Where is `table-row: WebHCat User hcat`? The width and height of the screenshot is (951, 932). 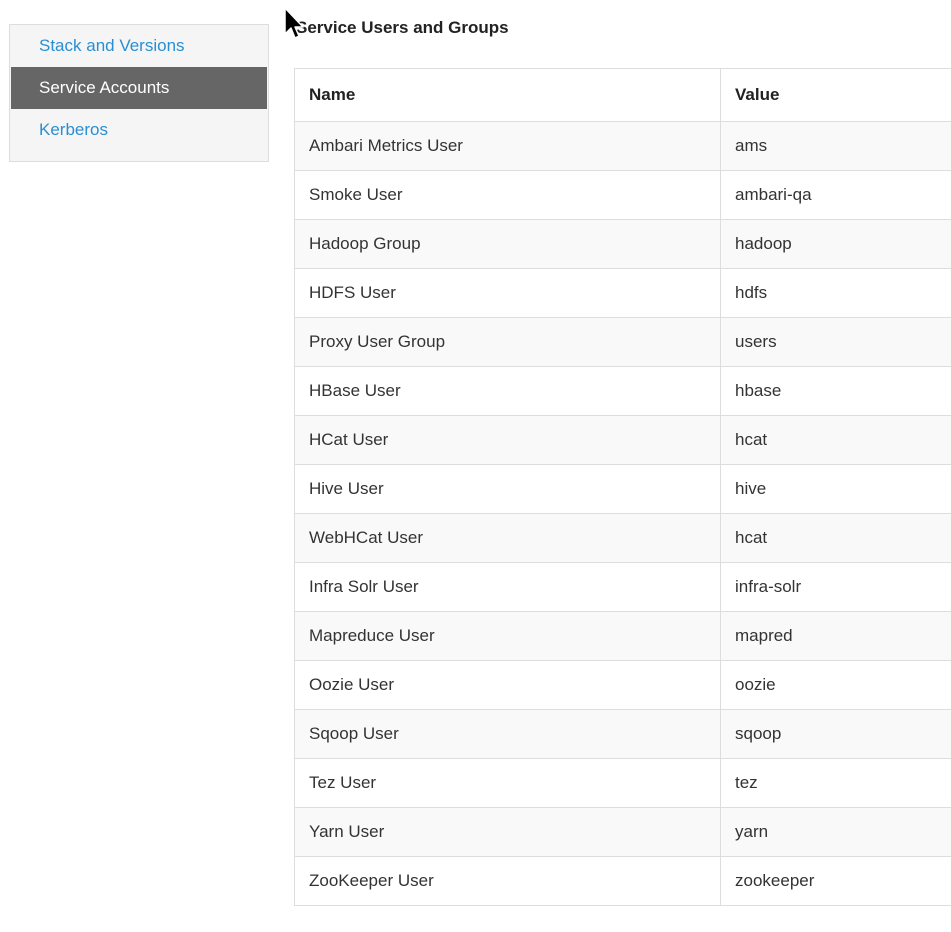 table-row: WebHCat User hcat is located at coordinates (622, 538).